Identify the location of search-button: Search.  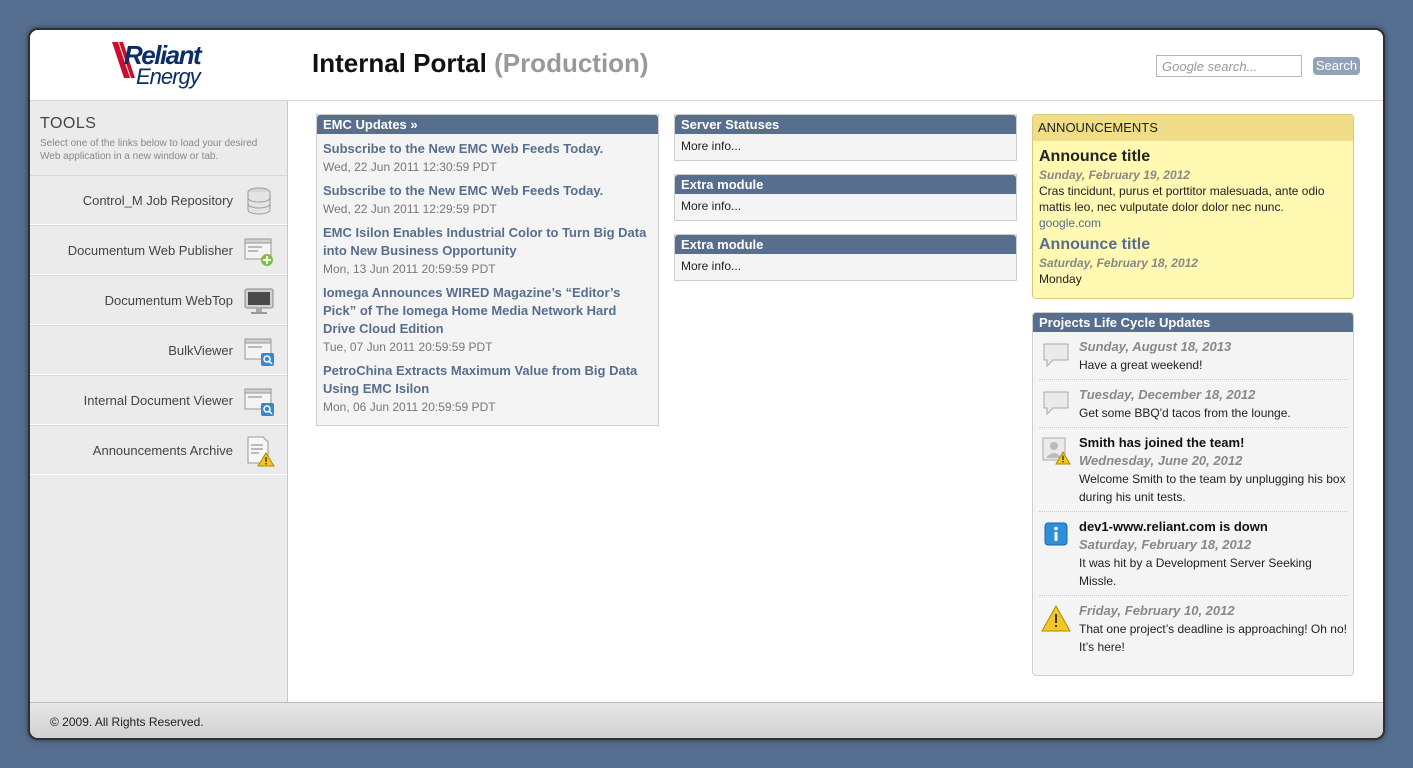
(1336, 66).